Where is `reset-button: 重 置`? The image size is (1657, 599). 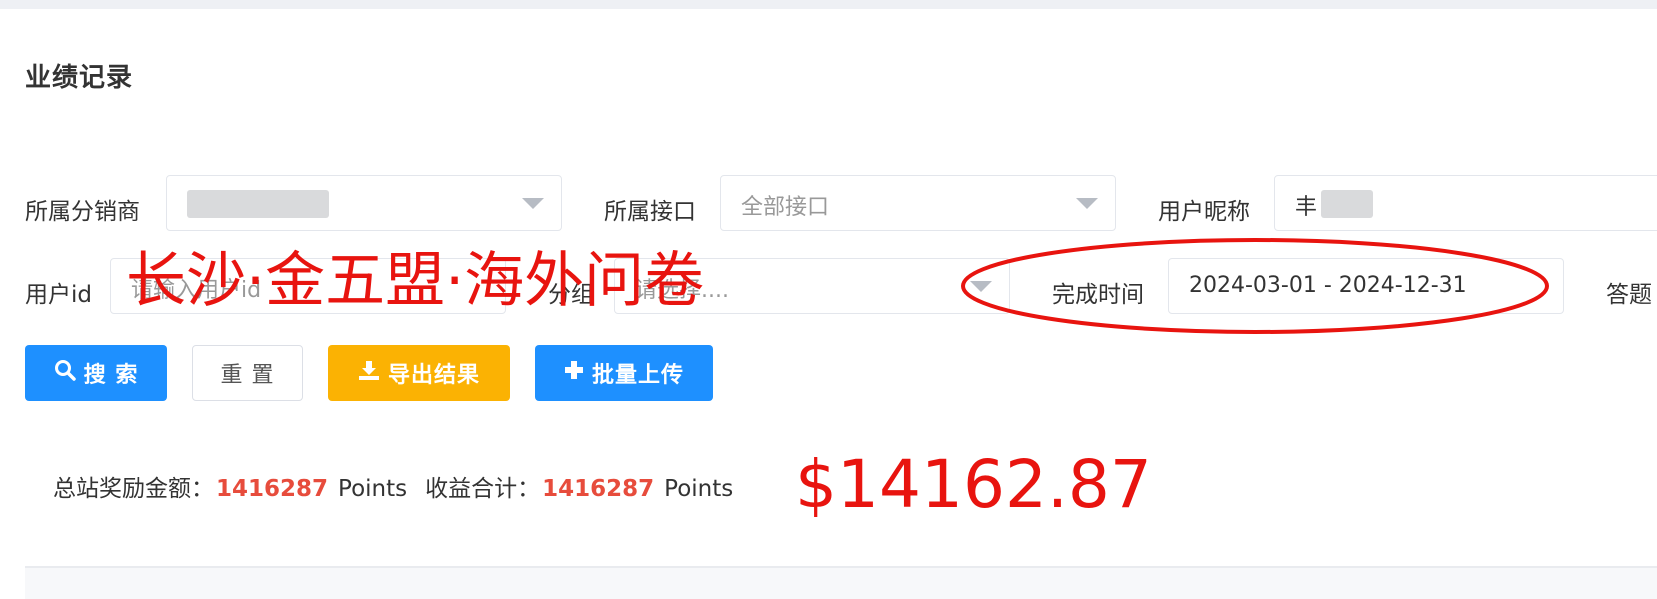 reset-button: 重 置 is located at coordinates (247, 373).